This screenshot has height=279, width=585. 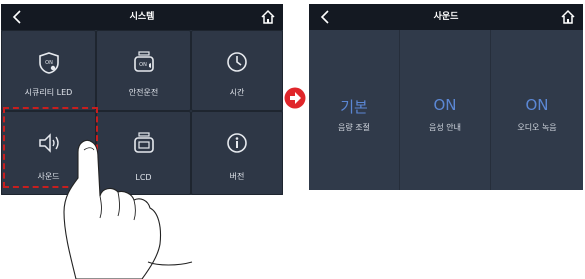 I want to click on setting-volume: 기본 음량 조절, so click(x=354, y=110).